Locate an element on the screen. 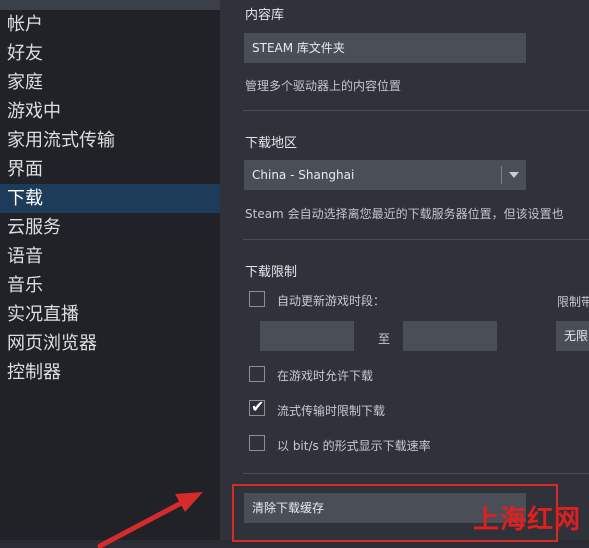  sidebar-item-web-browser: 网页浏览器 is located at coordinates (110, 343).